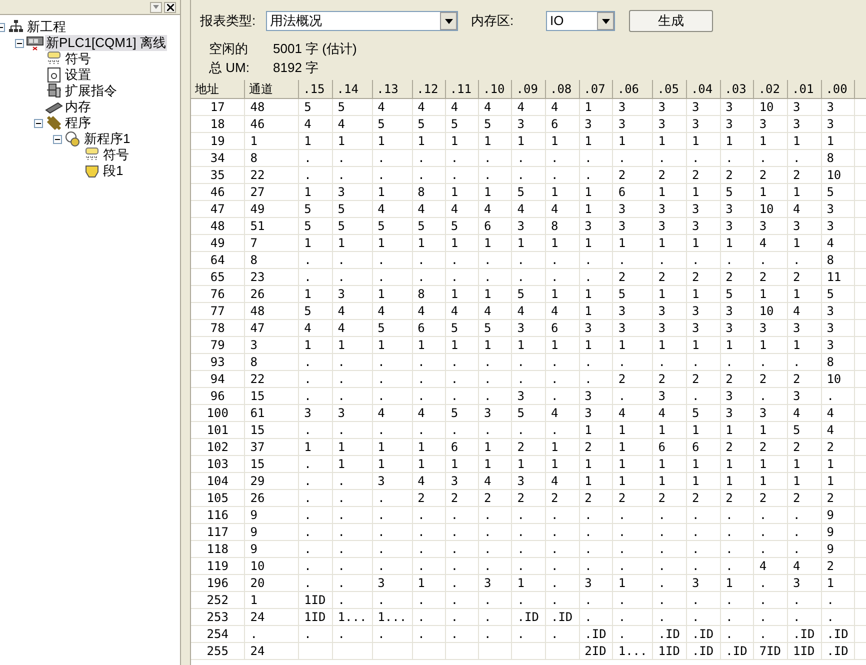  Describe the element at coordinates (113, 171) in the screenshot. I see `tree-item: 段1` at that location.